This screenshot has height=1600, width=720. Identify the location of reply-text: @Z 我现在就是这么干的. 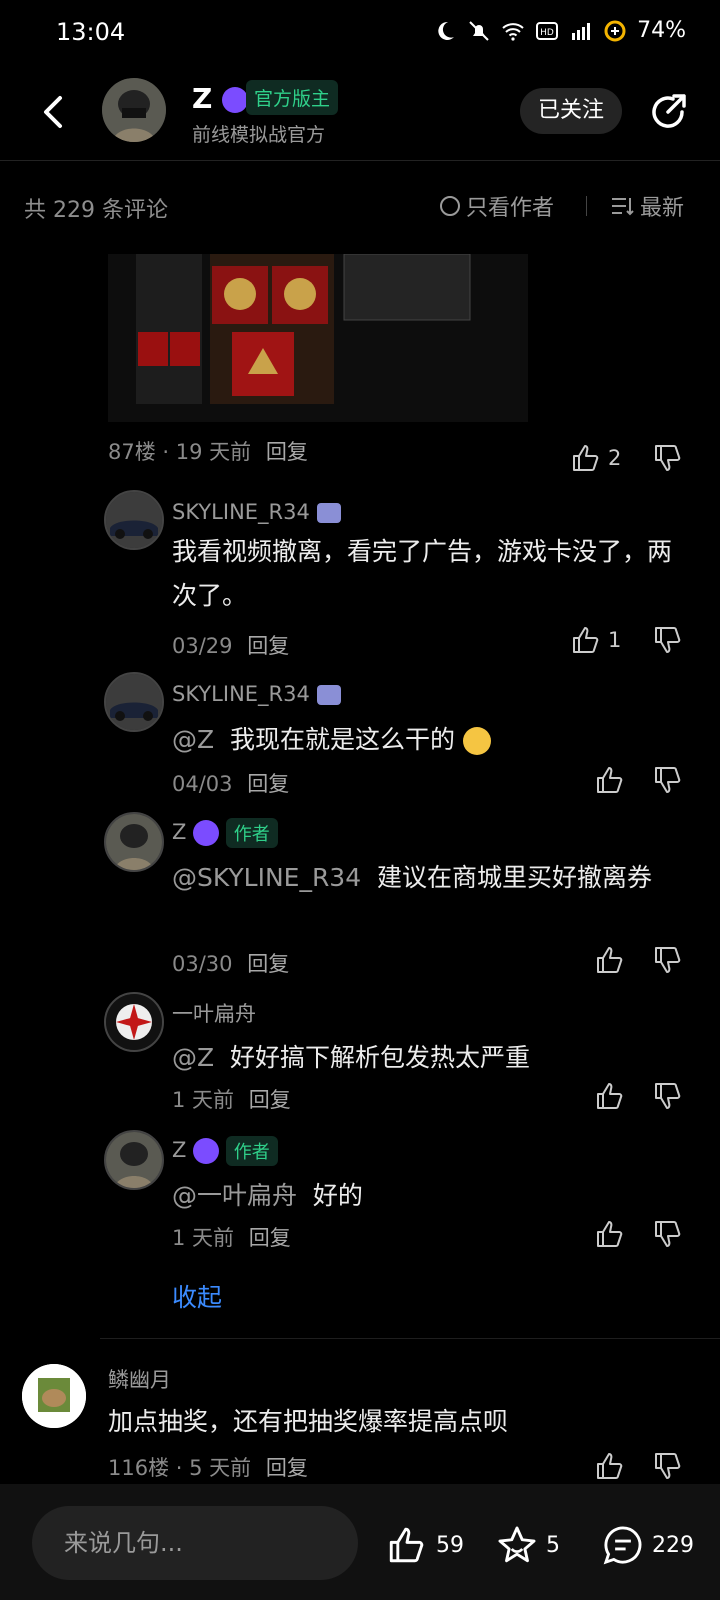
(432, 740).